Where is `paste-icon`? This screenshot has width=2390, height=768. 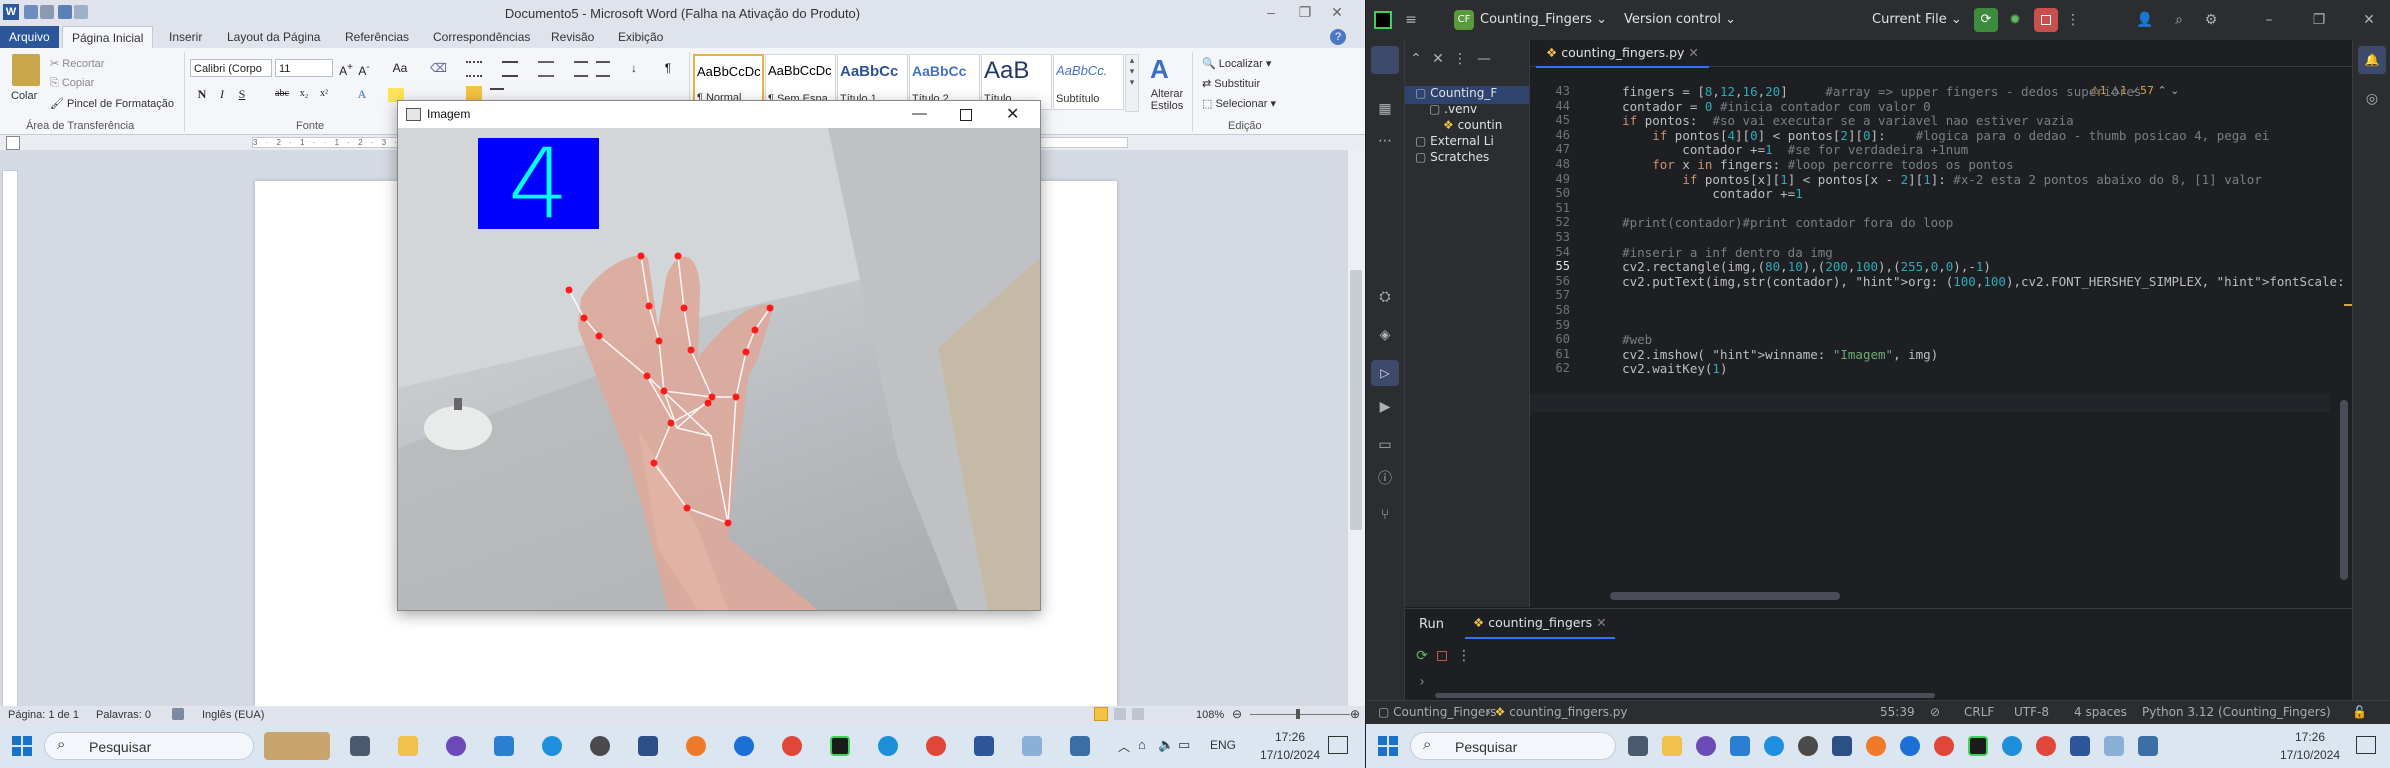
paste-icon is located at coordinates (26, 70).